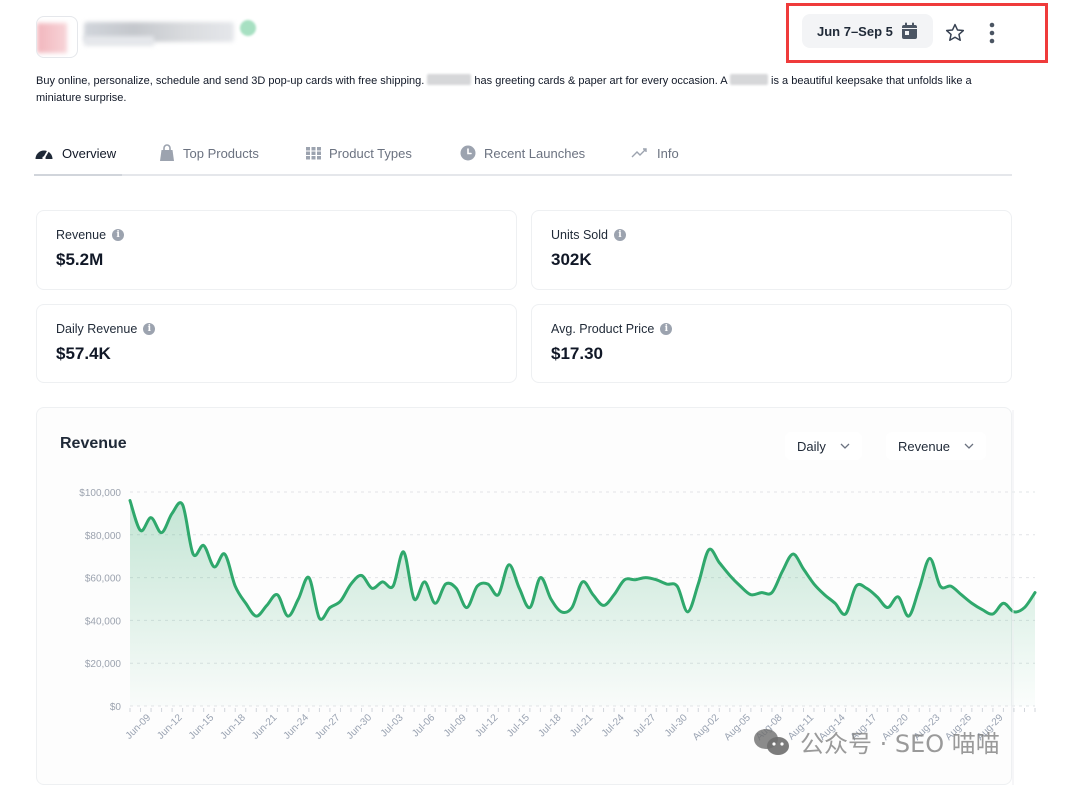 This screenshot has height=785, width=1080. Describe the element at coordinates (423, 725) in the screenshot. I see `x-tick-label: Jul-06` at that location.